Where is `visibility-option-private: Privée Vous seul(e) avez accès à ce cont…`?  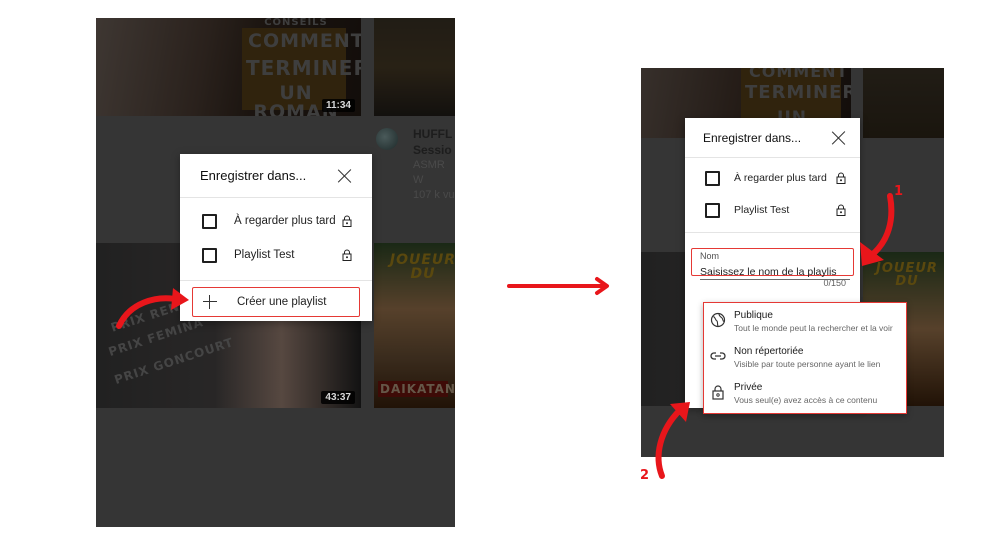 visibility-option-private: Privée Vous seul(e) avez accès à ce cont… is located at coordinates (805, 393).